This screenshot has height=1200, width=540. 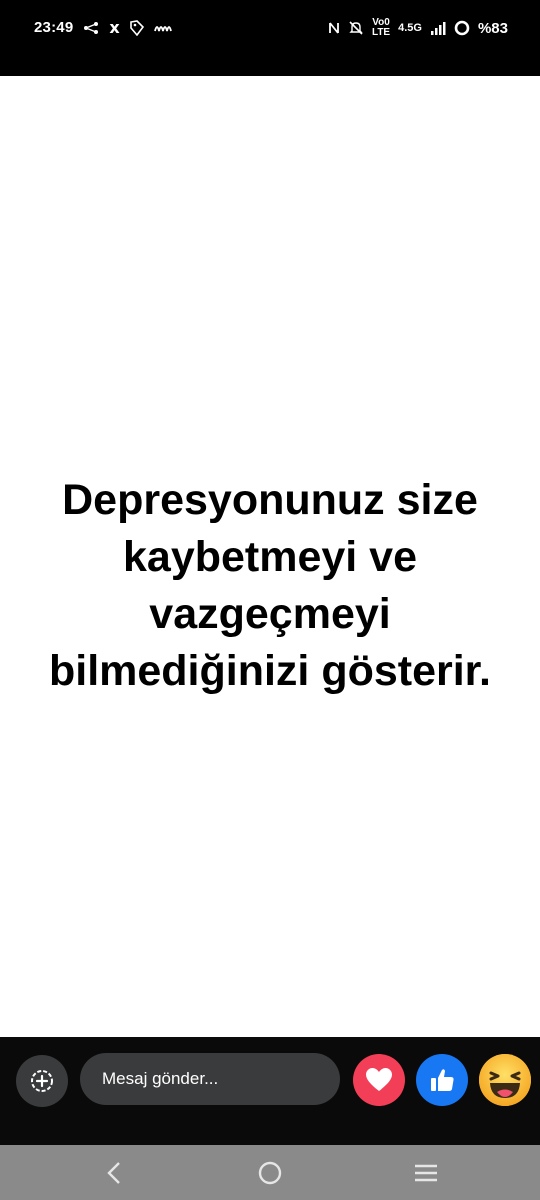 What do you see at coordinates (54, 27) in the screenshot?
I see `status-time: 23:49` at bounding box center [54, 27].